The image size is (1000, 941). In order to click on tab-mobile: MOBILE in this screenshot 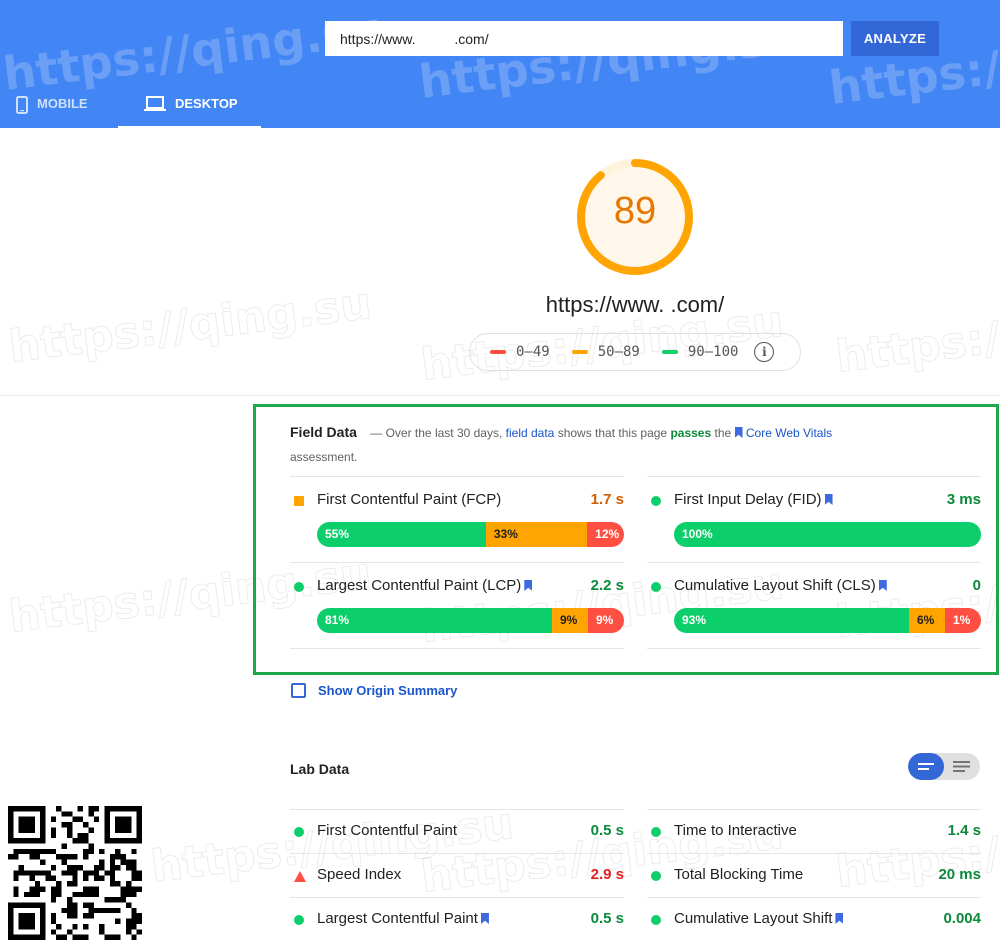, I will do `click(52, 105)`.